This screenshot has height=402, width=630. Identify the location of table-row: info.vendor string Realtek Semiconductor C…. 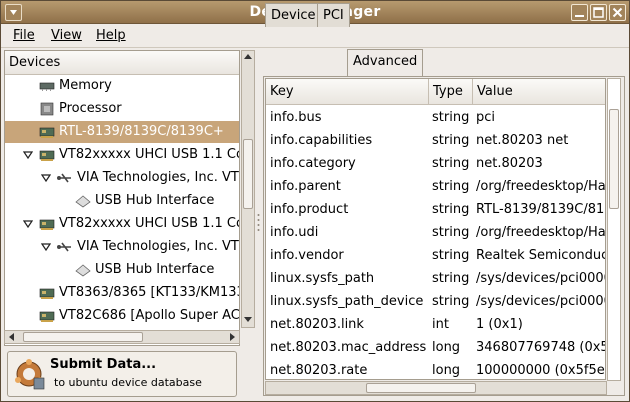
(435, 255).